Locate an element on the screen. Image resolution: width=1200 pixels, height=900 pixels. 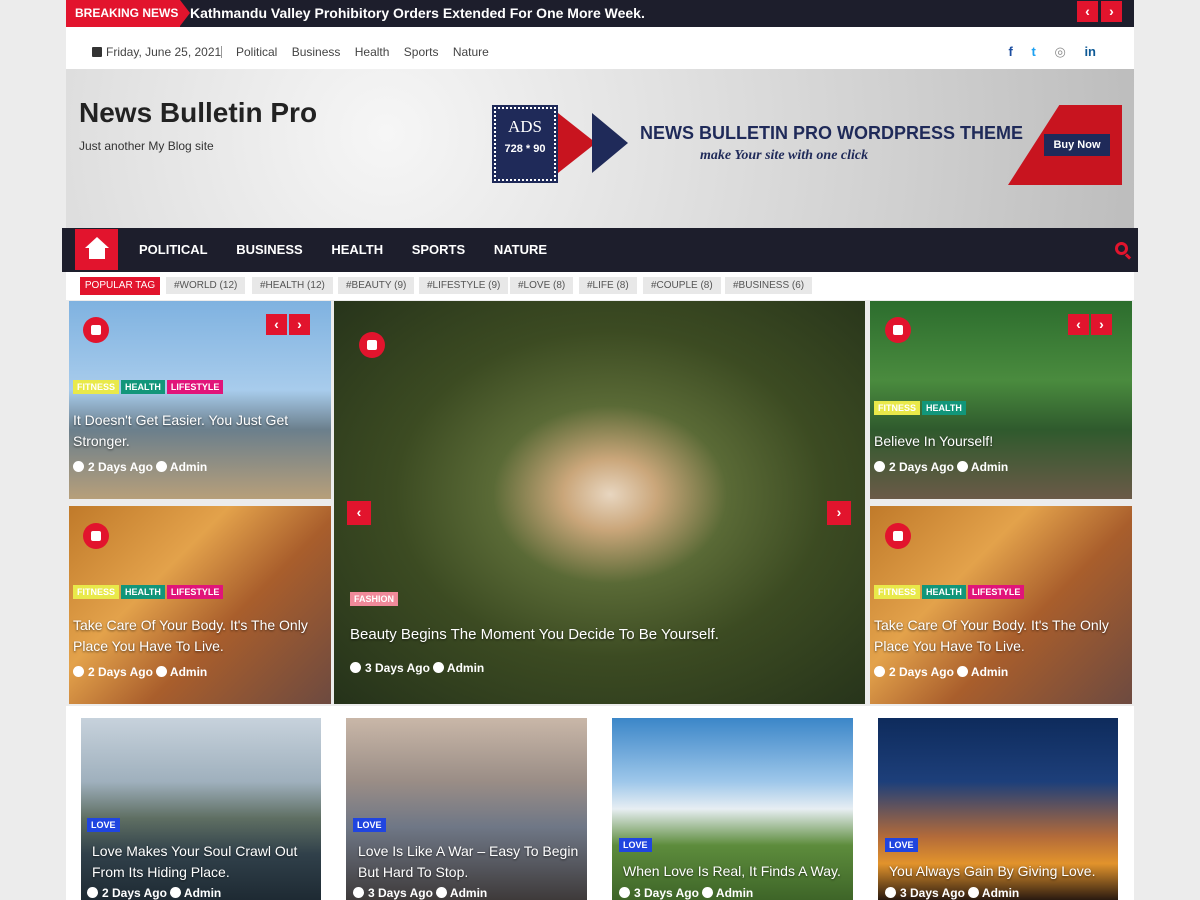
tag-couple: #COUPLE (8) is located at coordinates (682, 285).